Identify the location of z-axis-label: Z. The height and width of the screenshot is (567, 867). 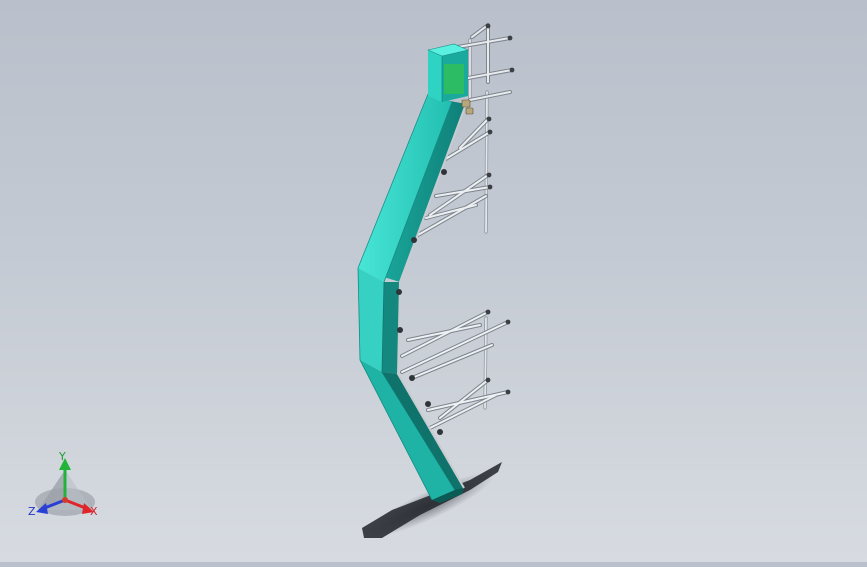
(32, 511).